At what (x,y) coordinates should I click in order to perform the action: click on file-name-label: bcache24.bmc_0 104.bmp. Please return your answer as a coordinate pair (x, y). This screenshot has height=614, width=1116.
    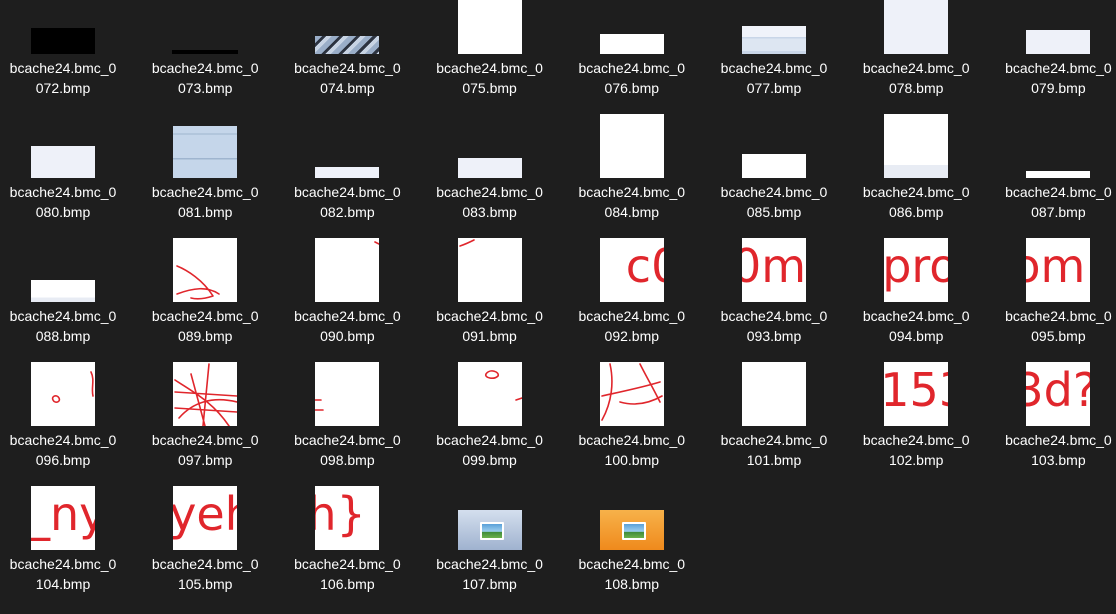
    Looking at the image, I should click on (63, 574).